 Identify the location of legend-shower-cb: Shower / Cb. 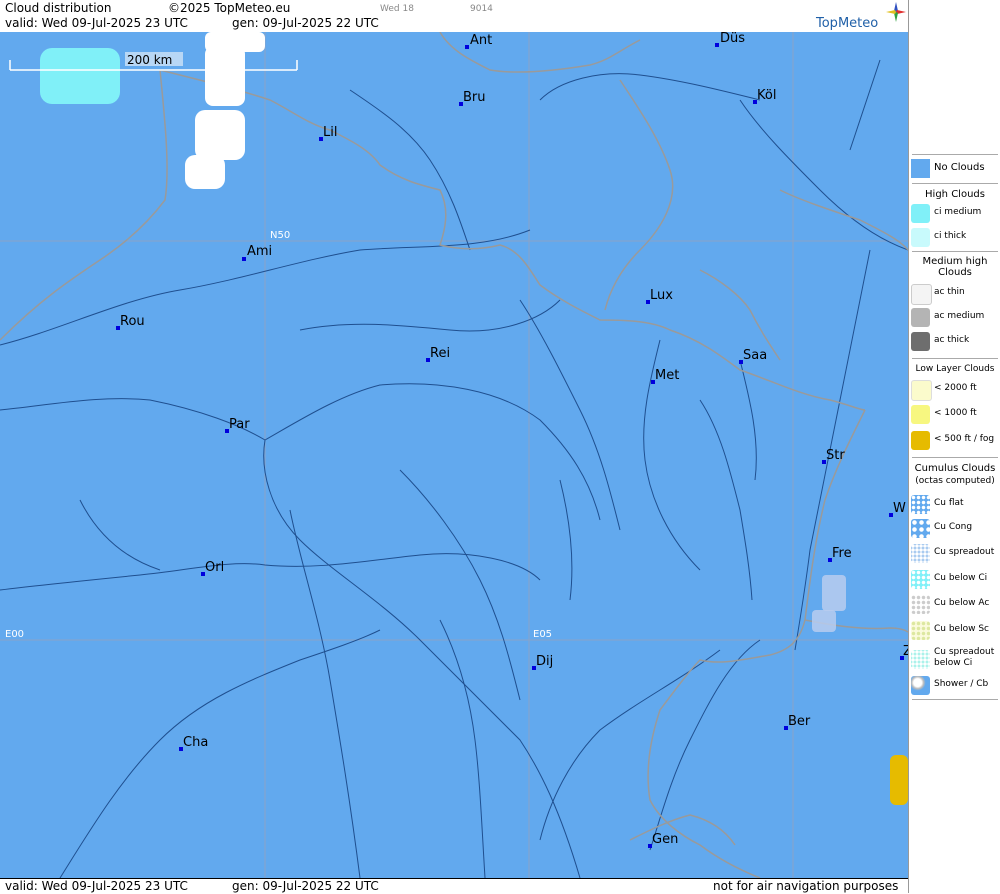
(954, 686).